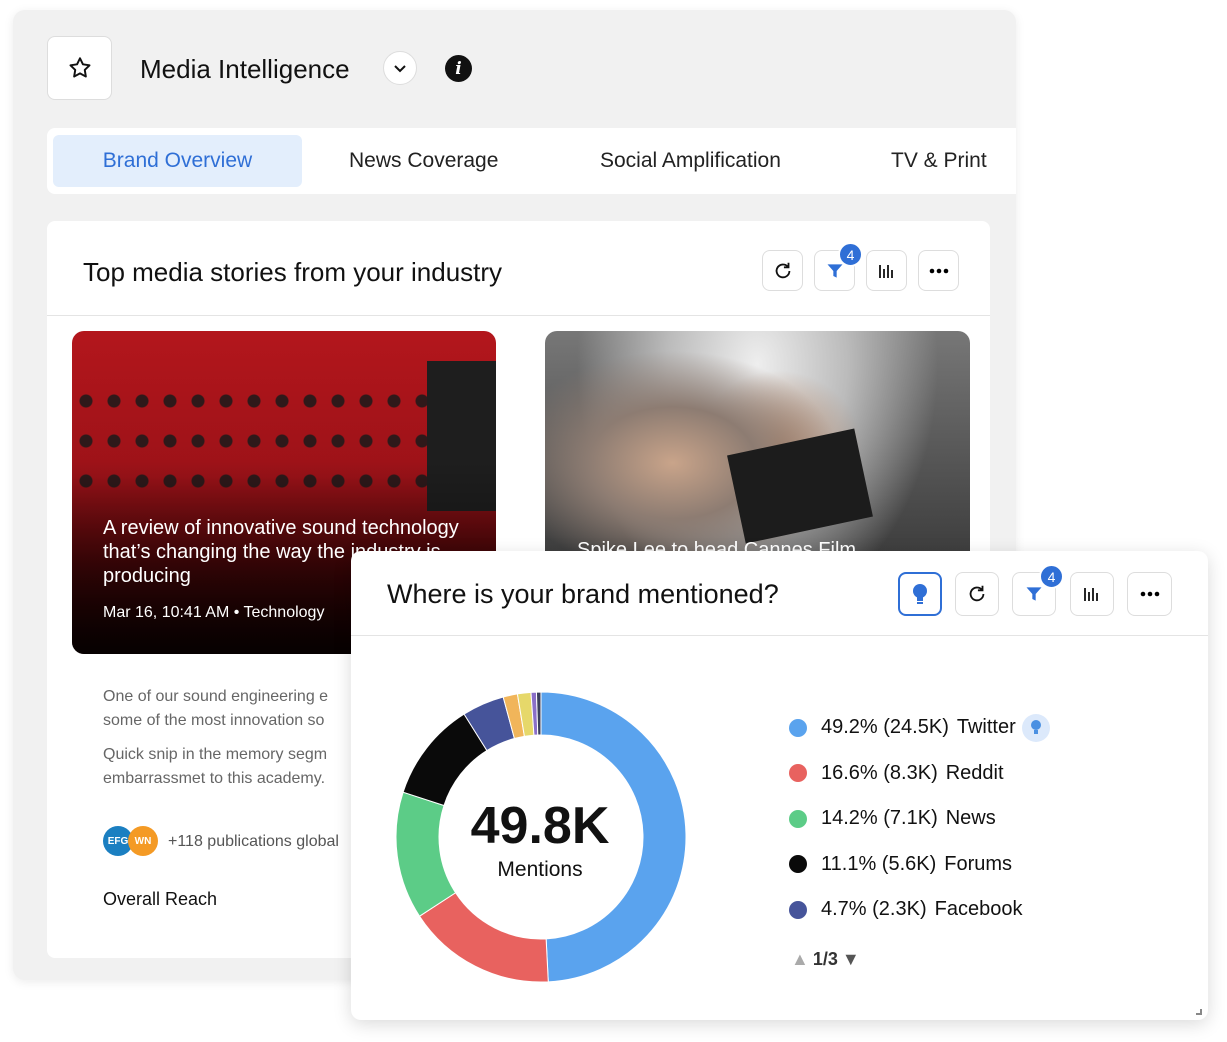 The image size is (1227, 1042). I want to click on info-icon: i, so click(458, 68).